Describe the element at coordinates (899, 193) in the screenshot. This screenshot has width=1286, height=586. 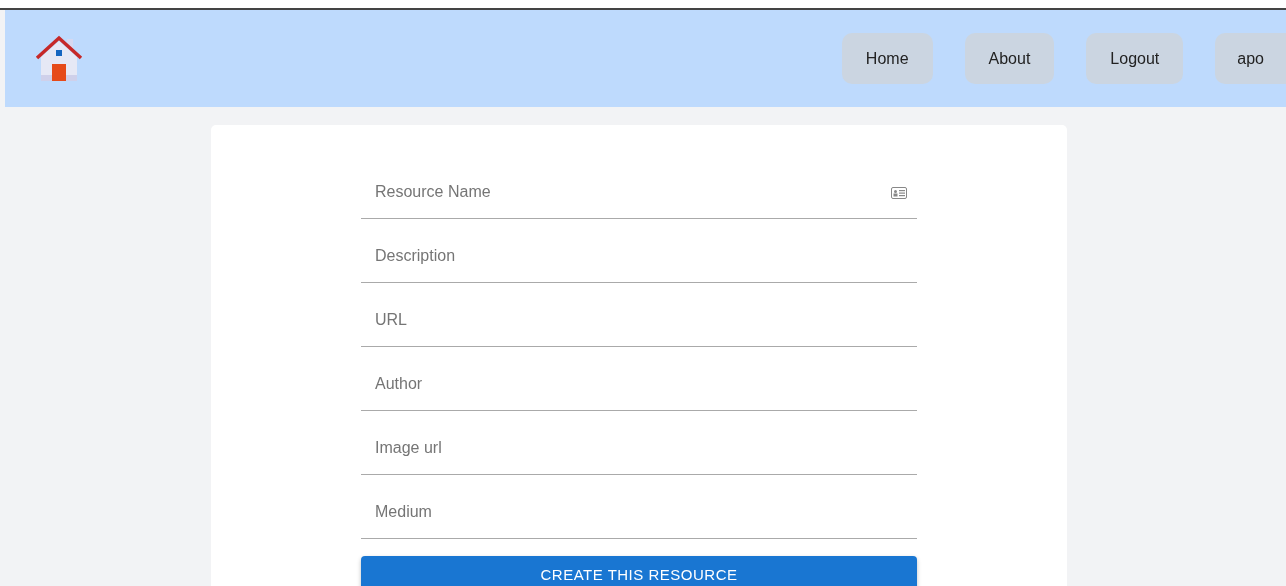
I see `contact-card-icon` at that location.